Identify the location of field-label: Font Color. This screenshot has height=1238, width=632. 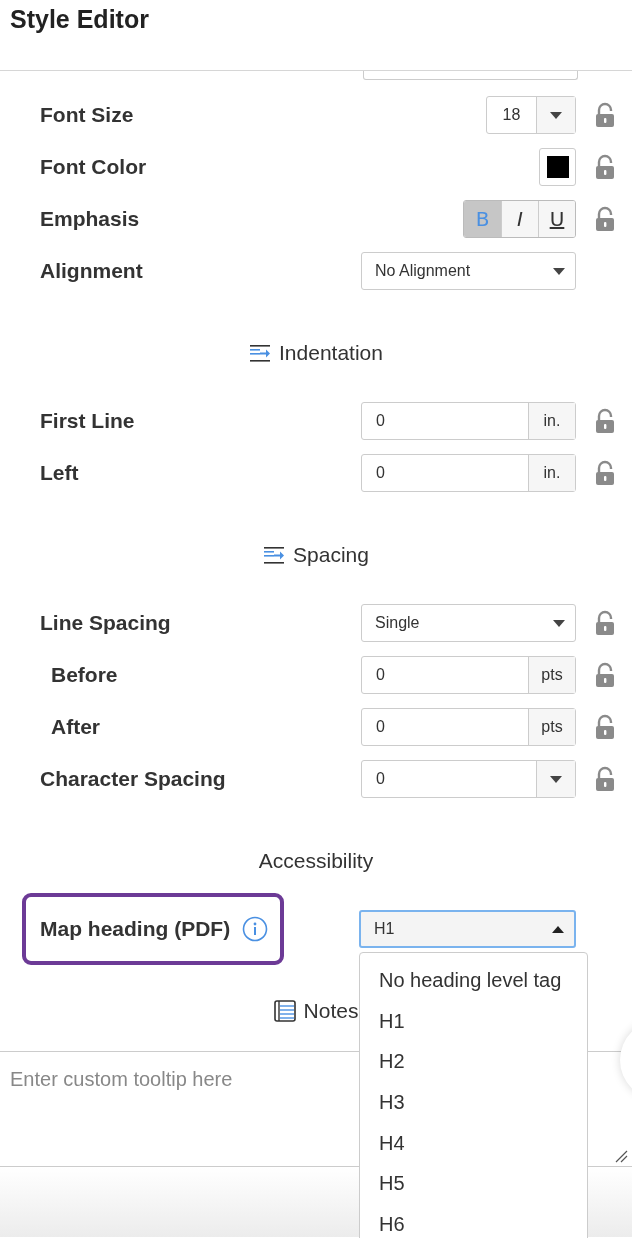
(93, 167).